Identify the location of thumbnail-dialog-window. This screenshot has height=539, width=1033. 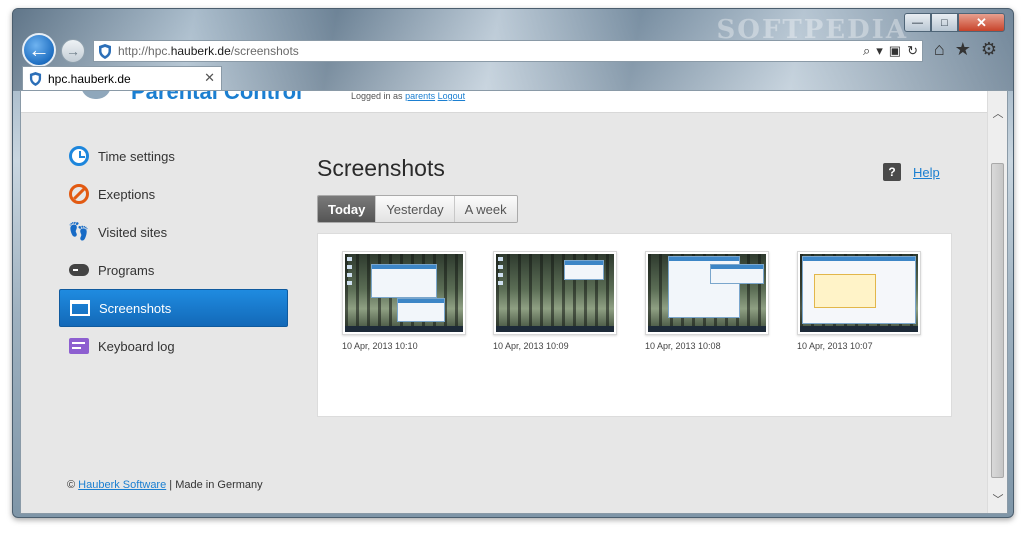
(421, 310).